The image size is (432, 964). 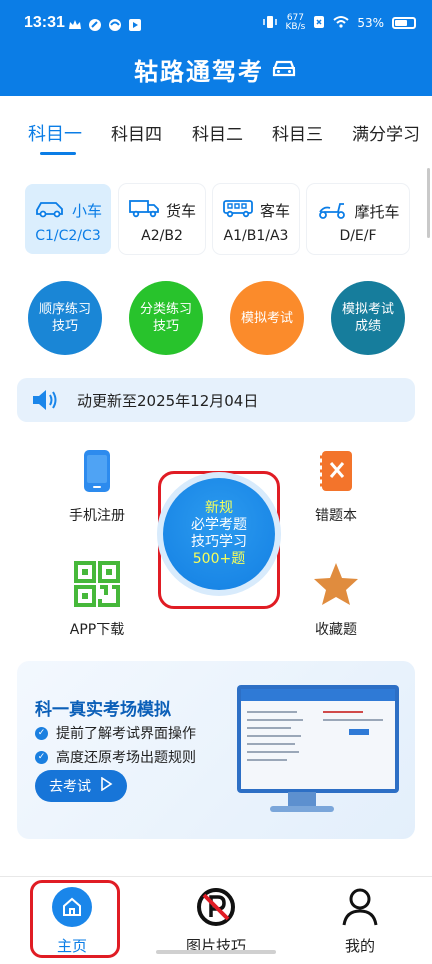 I want to click on vehicle-motorcycle: 摩托车 D/E/F, so click(x=358, y=219).